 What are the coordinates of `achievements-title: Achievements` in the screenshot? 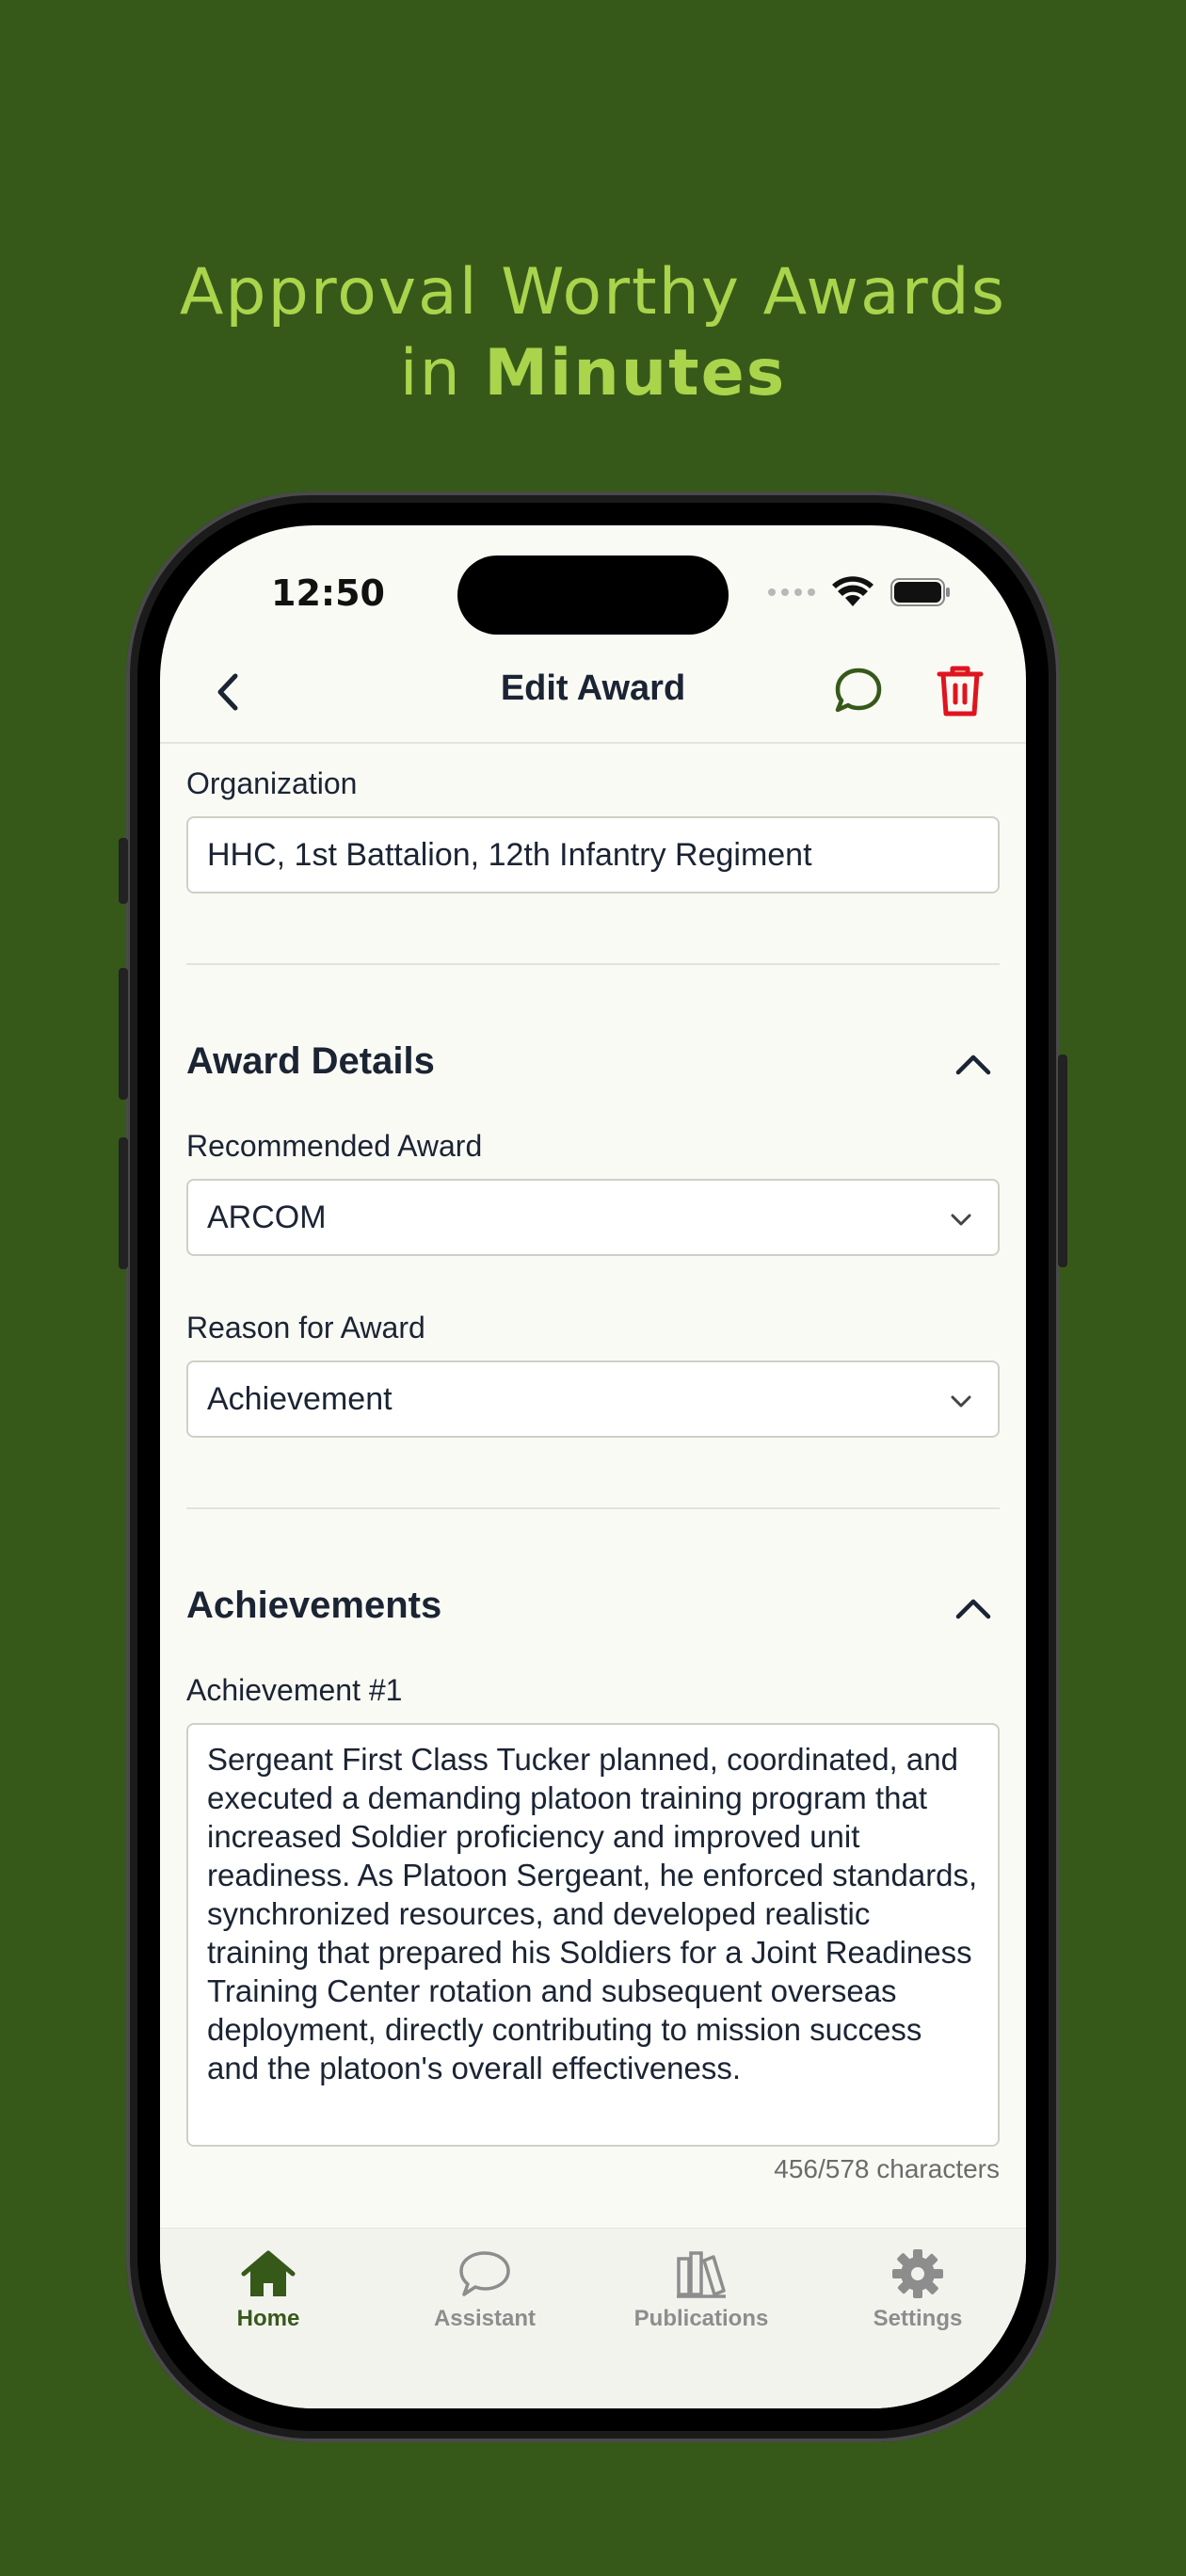 It's located at (314, 1605).